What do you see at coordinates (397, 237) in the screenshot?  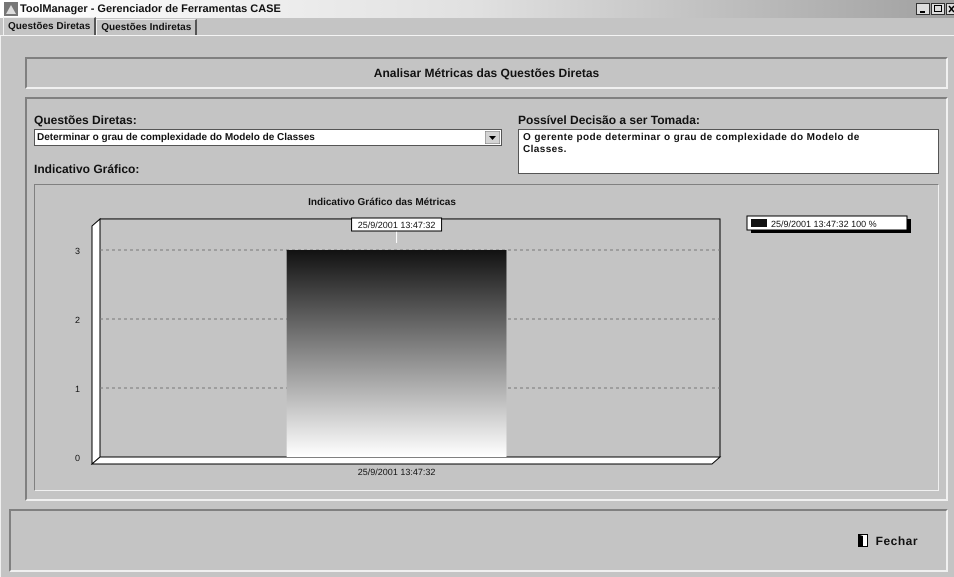 I see `leader-line` at bounding box center [397, 237].